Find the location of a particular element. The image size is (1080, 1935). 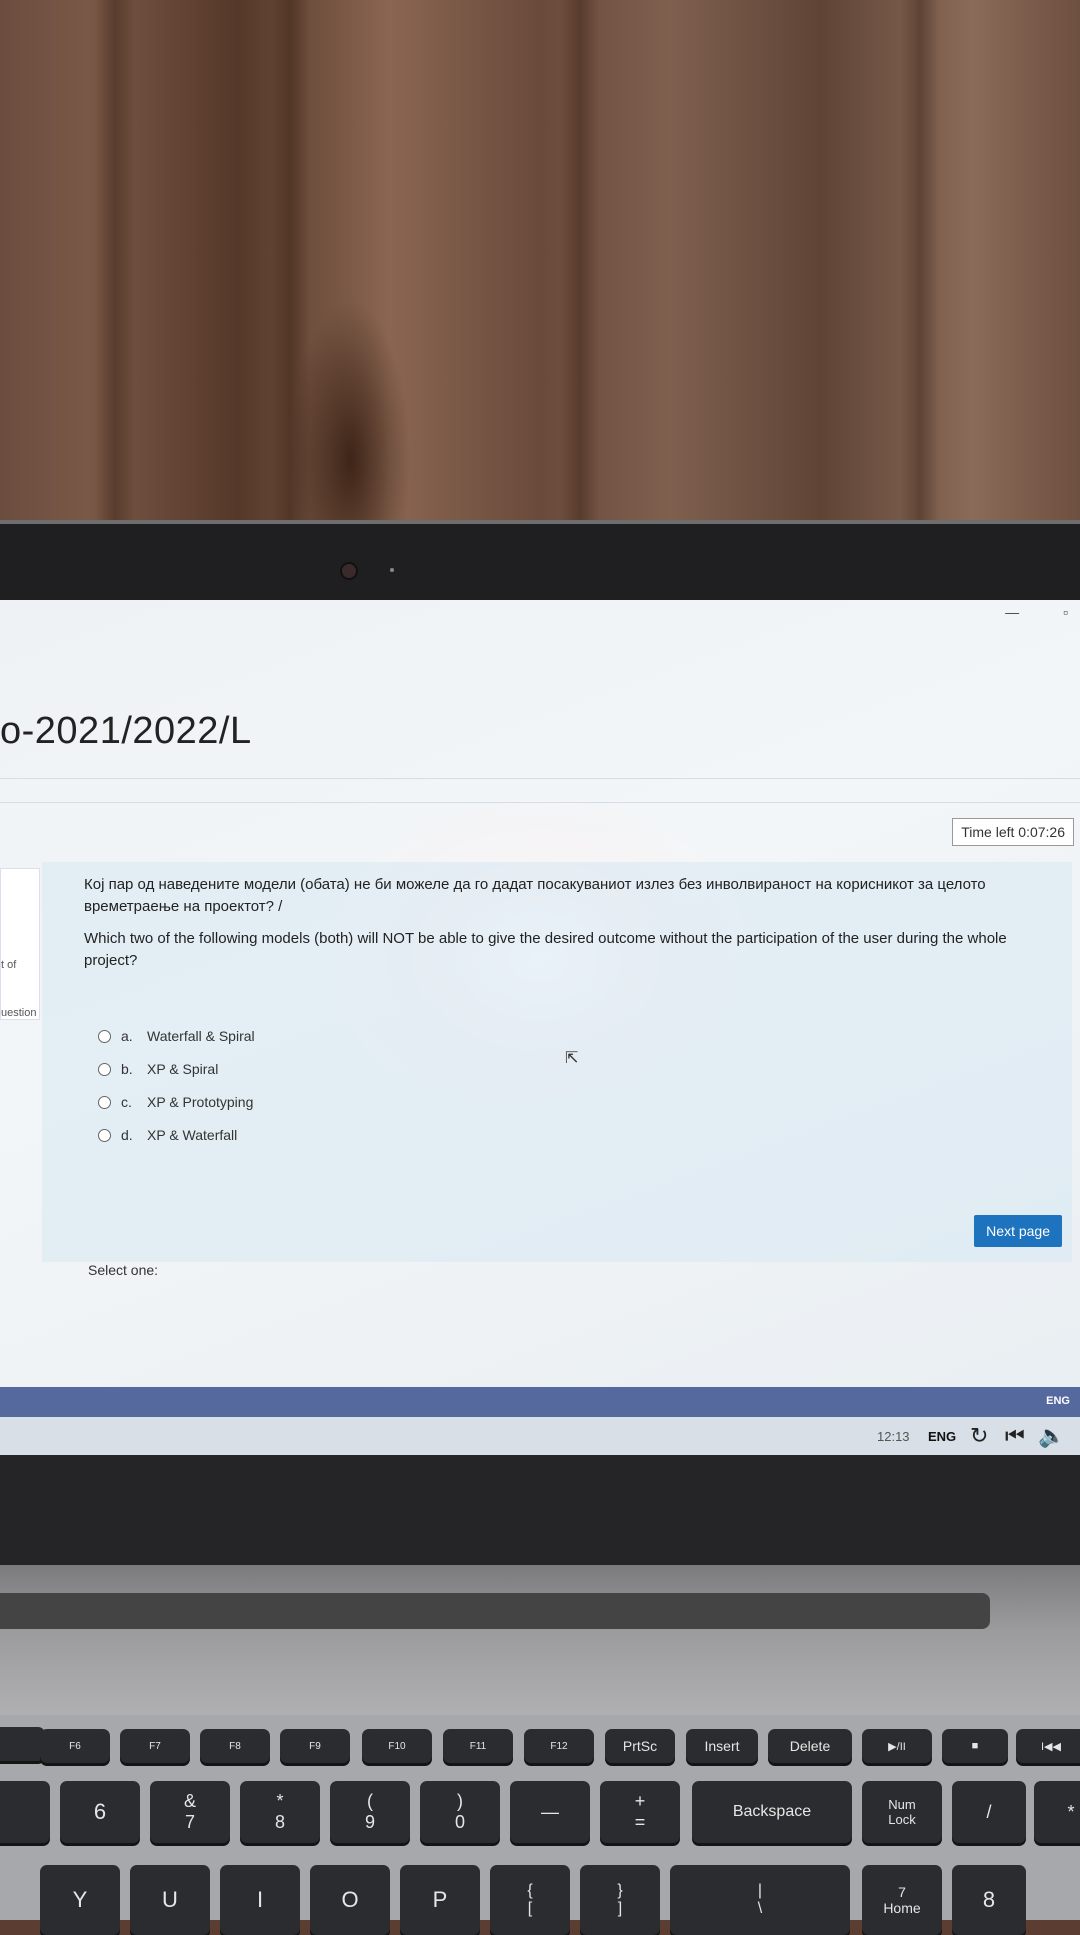

key-insert: Insert is located at coordinates (722, 1746).